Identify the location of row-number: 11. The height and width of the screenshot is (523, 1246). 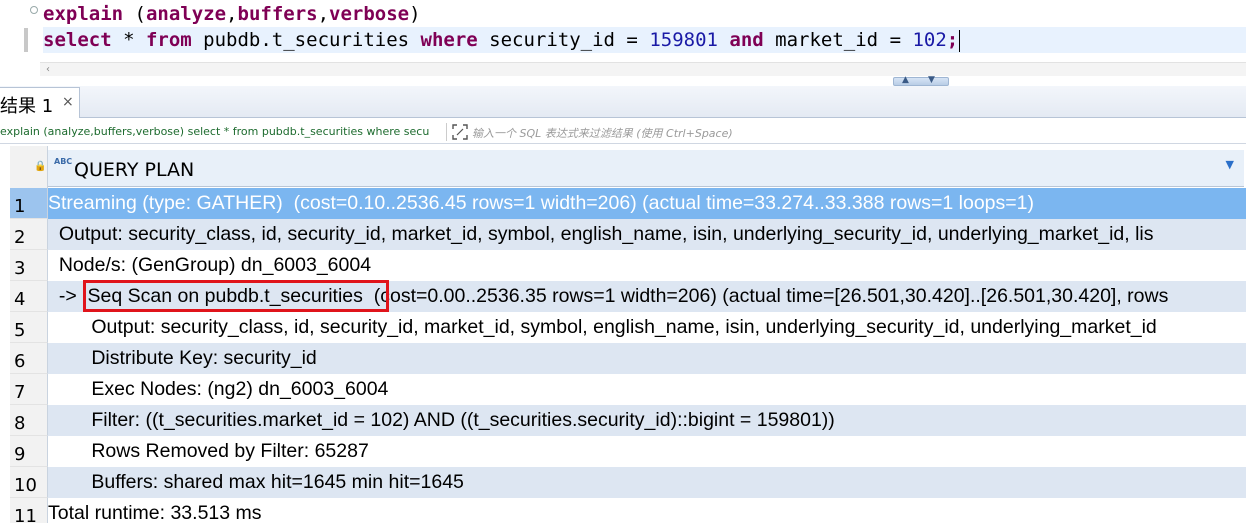
(29, 510).